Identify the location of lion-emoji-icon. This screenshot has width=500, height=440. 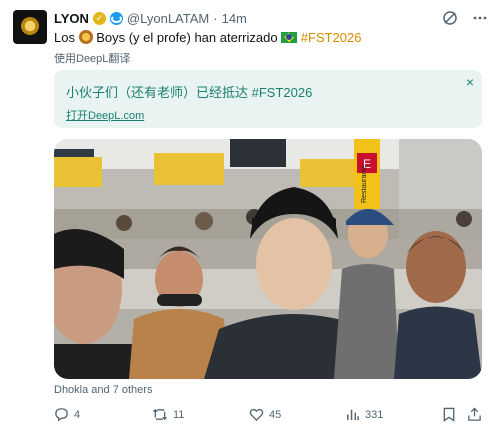
(85, 37).